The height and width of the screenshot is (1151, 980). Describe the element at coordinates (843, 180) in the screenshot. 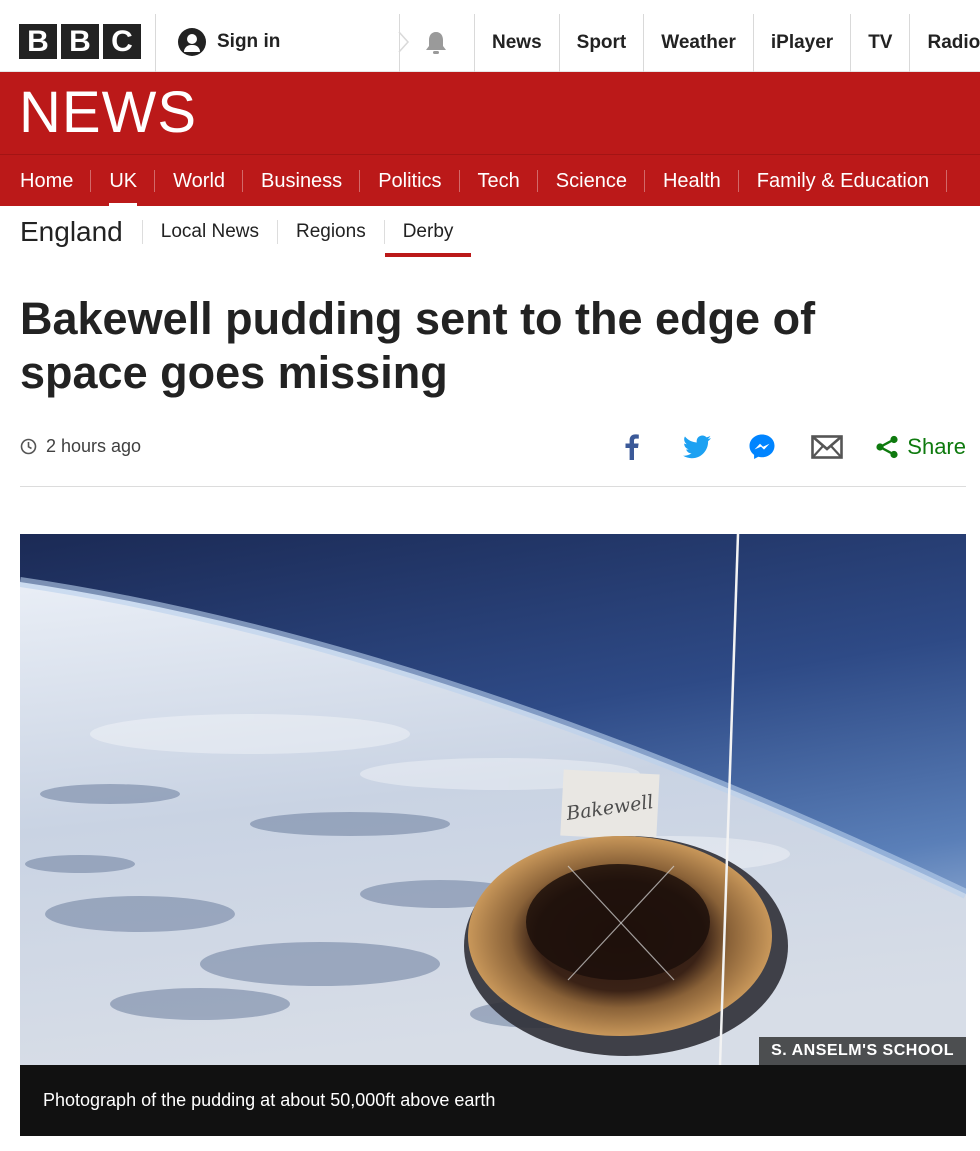

I see `section-nav-family-education: Family & Education` at that location.